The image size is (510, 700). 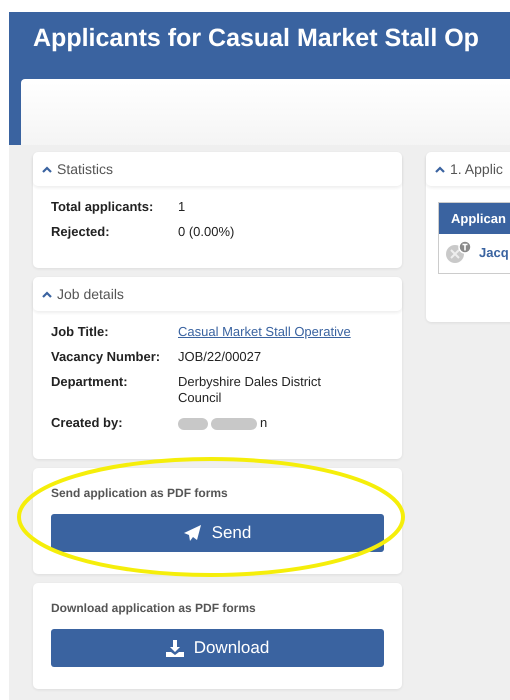 What do you see at coordinates (220, 357) in the screenshot?
I see `field-value: JOB/22/00027` at bounding box center [220, 357].